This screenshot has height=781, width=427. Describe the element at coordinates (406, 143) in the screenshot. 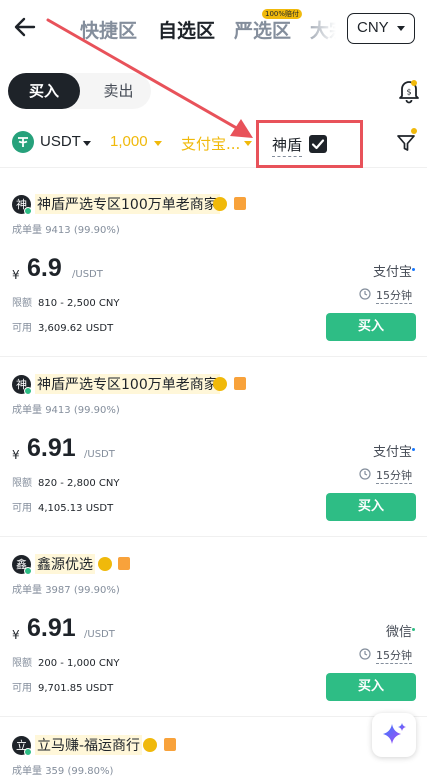

I see `filter-funnel-icon` at that location.